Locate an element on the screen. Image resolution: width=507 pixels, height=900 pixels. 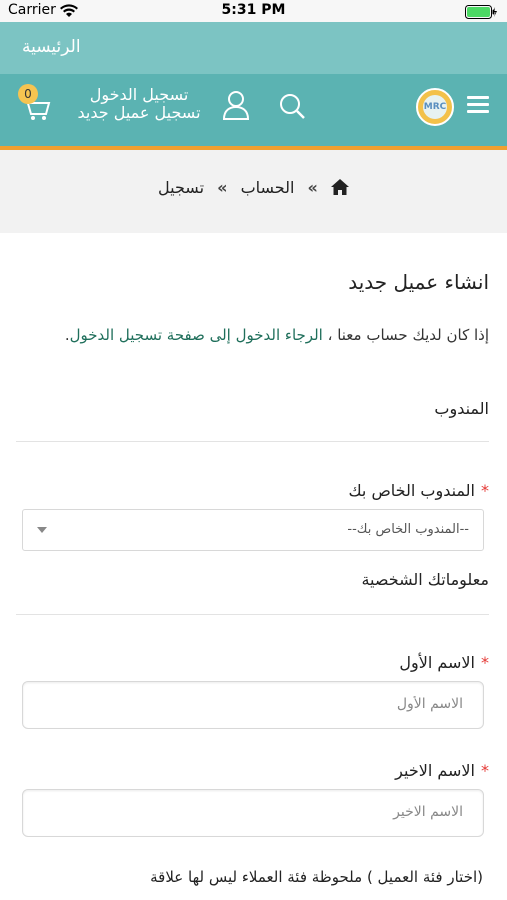
first-name-label: * الاسم الأول is located at coordinates (444, 662).